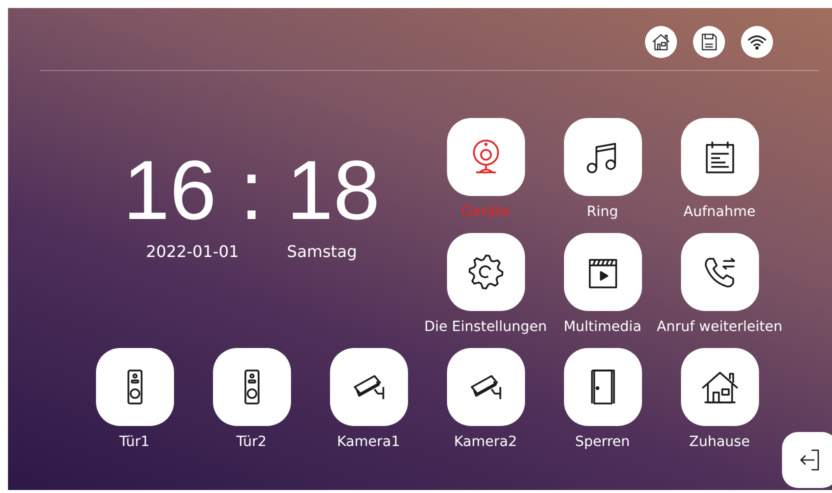  What do you see at coordinates (485, 442) in the screenshot?
I see `app-label: Kamera2` at bounding box center [485, 442].